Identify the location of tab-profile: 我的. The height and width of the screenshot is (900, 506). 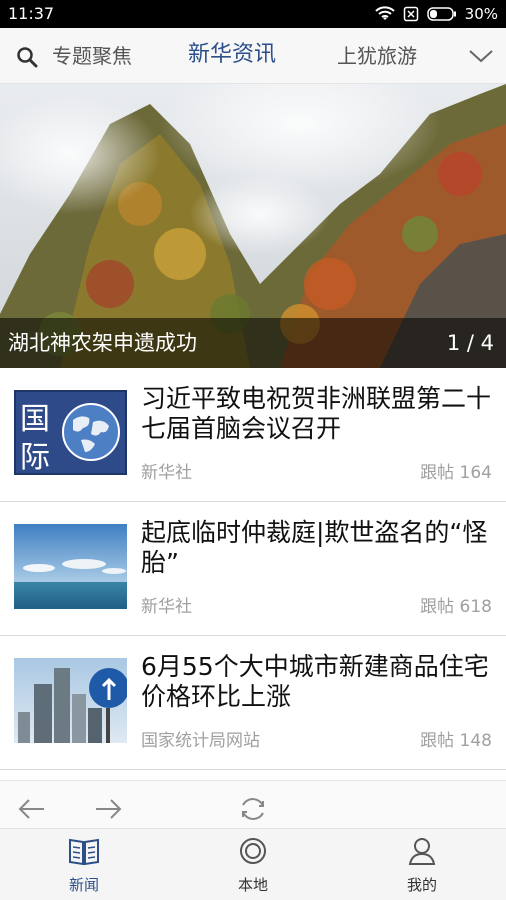
(422, 864).